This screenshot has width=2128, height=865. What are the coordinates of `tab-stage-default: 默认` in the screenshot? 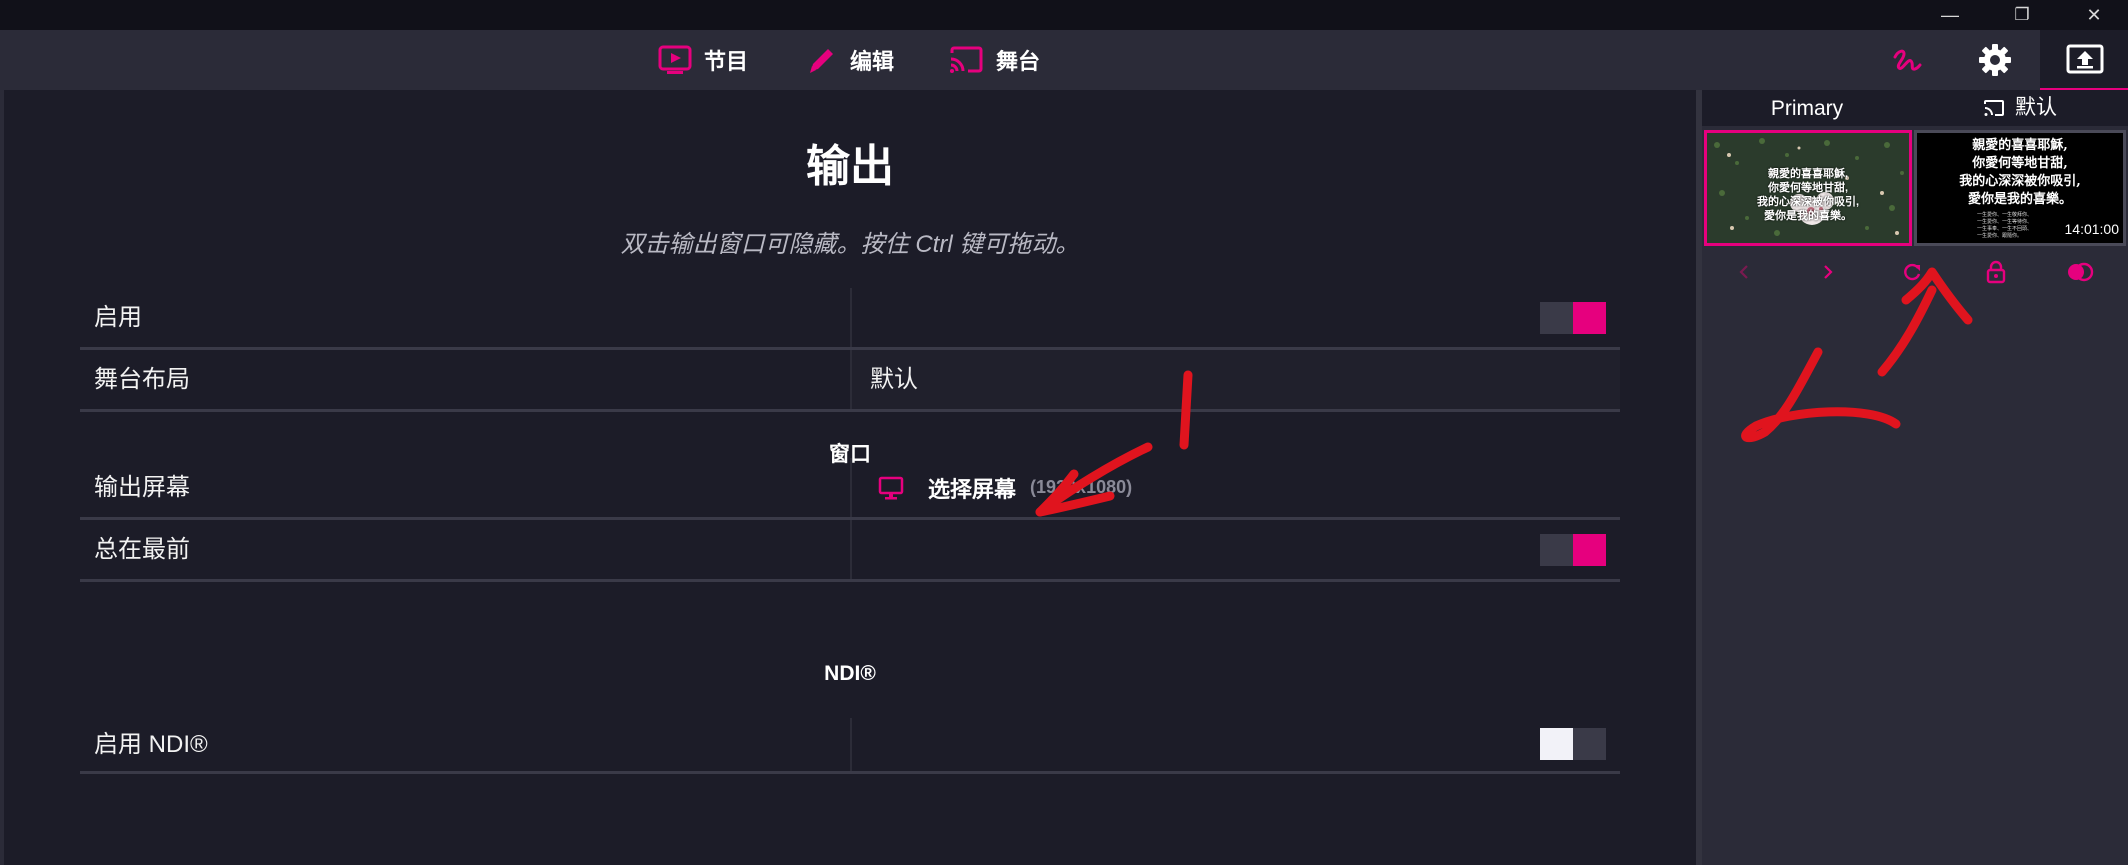 It's located at (2020, 108).